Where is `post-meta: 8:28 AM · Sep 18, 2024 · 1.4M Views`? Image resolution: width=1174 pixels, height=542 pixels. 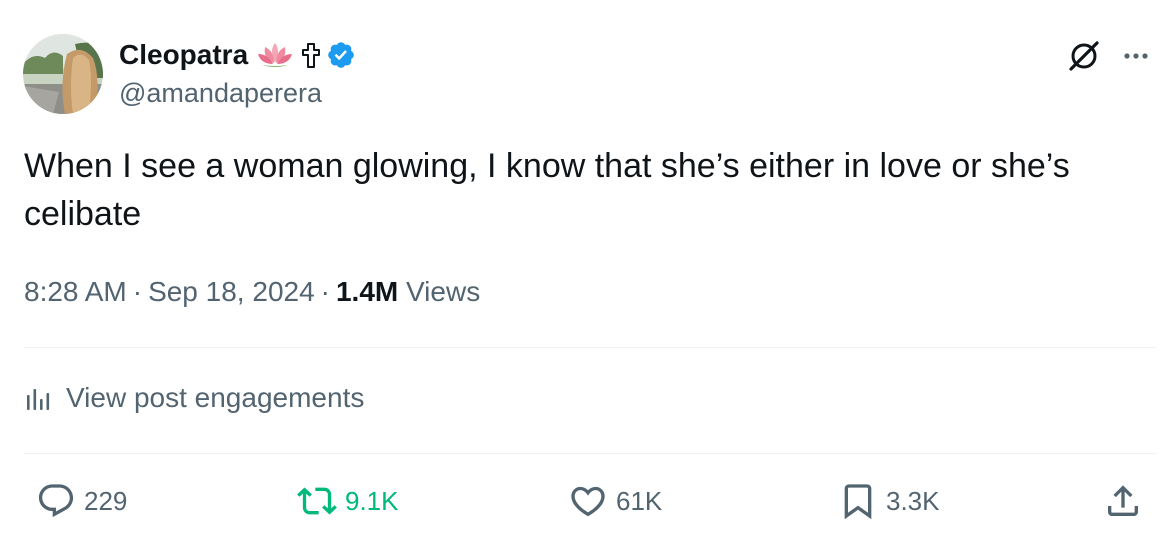 post-meta: 8:28 AM · Sep 18, 2024 · 1.4M Views is located at coordinates (252, 292).